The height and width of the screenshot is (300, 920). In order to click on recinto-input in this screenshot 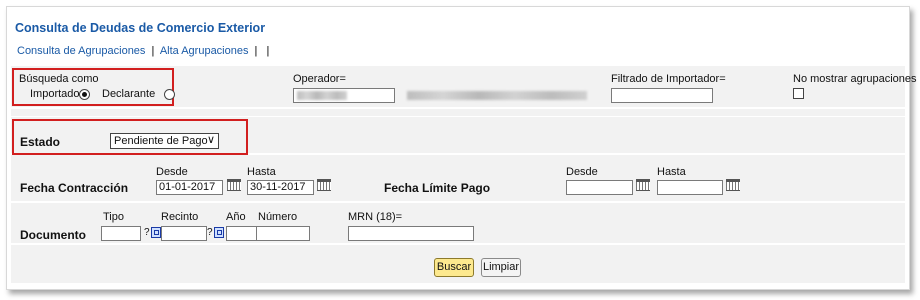, I will do `click(184, 233)`.